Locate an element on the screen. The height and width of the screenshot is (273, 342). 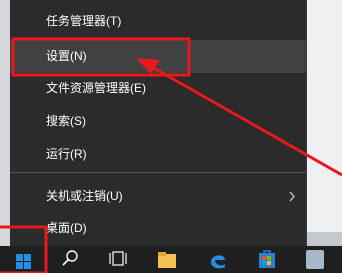
menu-item-label: 搜索(S) is located at coordinates (66, 121).